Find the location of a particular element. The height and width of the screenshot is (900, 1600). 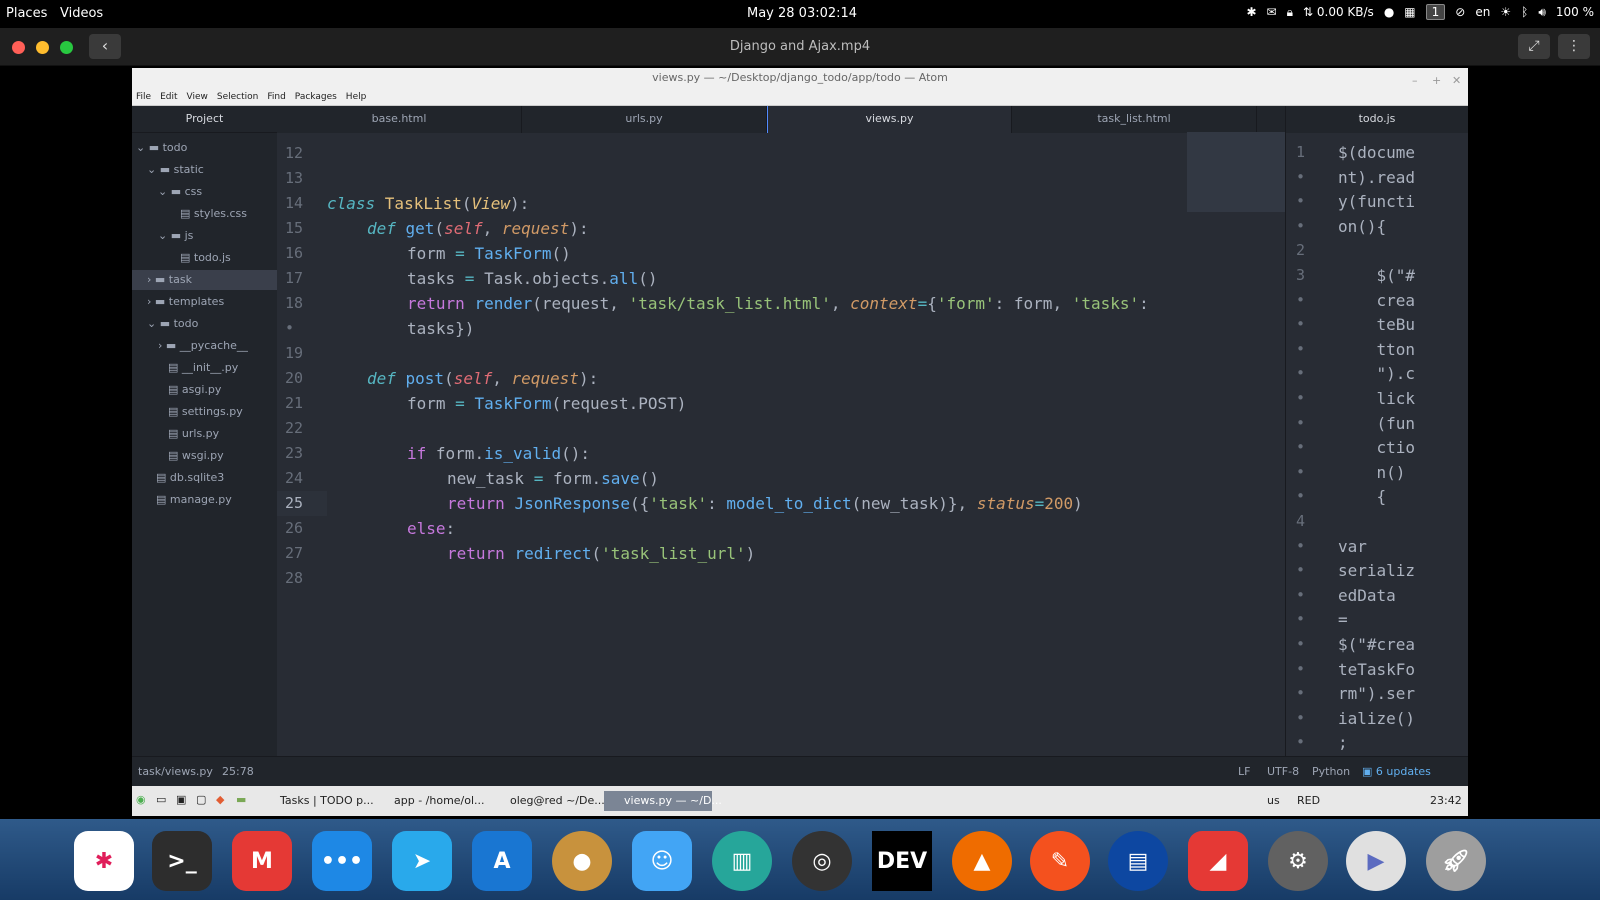

menu-launcher-icon: ◉ is located at coordinates (141, 799).